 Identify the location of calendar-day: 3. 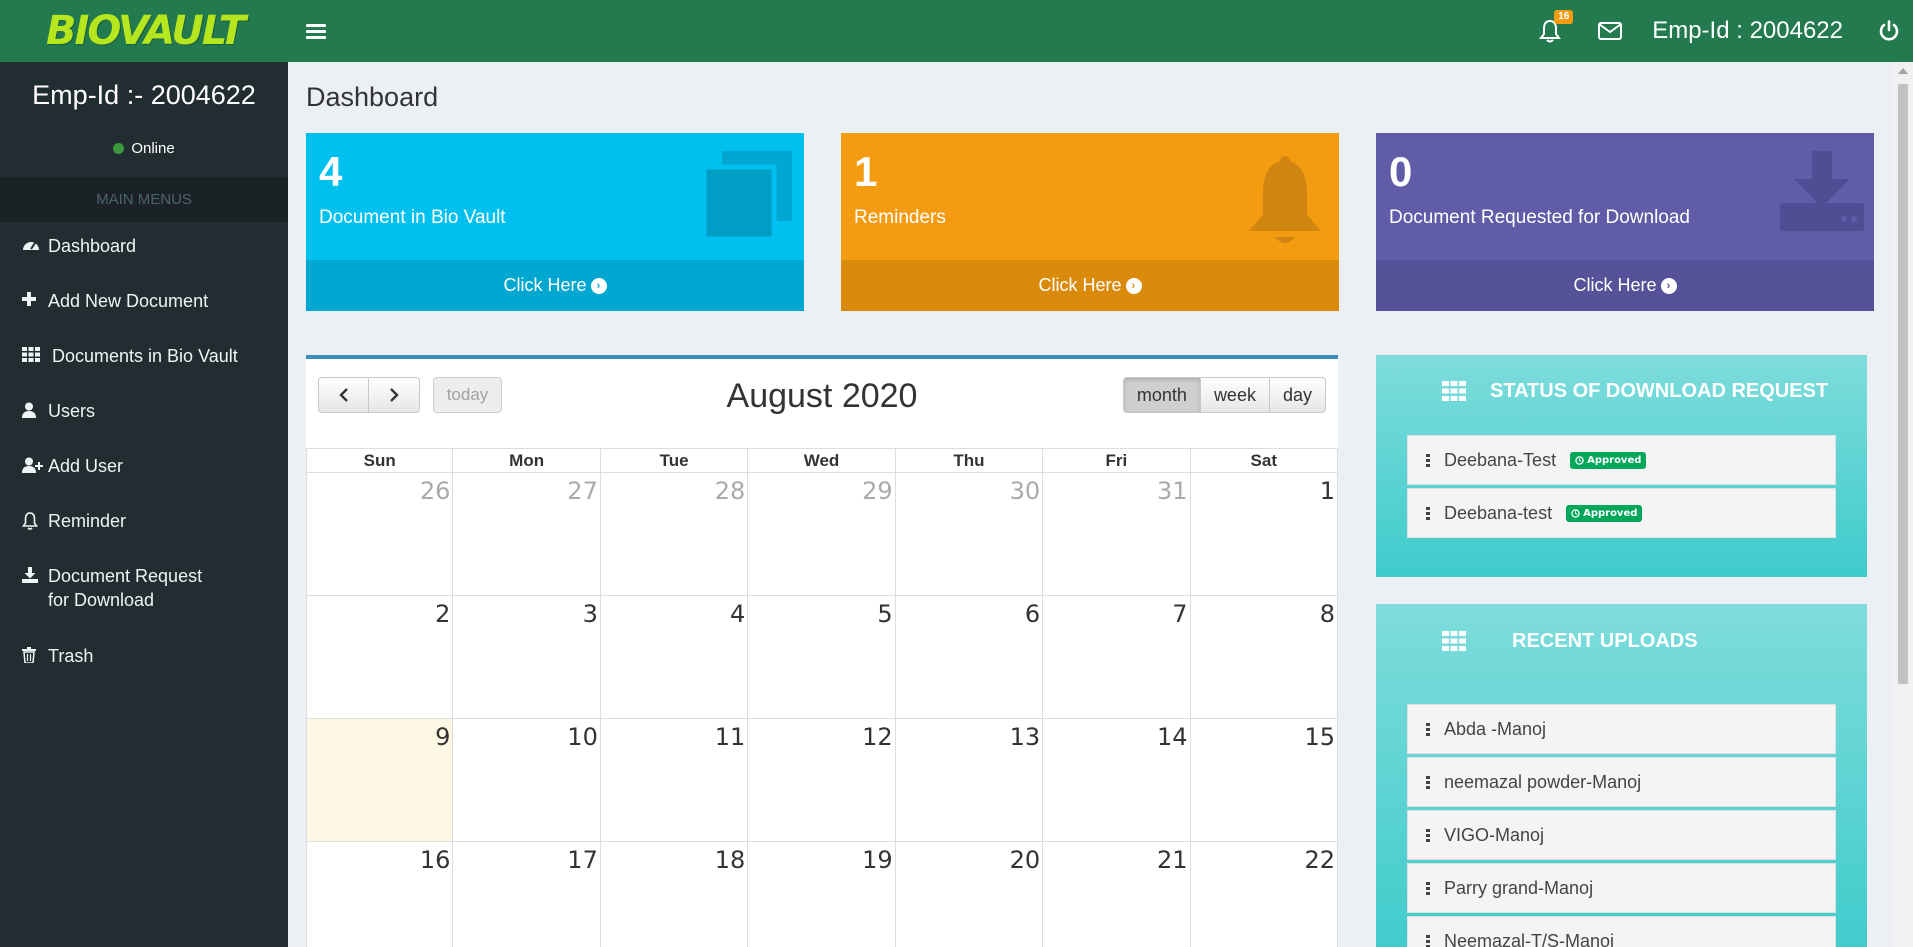
(527, 657).